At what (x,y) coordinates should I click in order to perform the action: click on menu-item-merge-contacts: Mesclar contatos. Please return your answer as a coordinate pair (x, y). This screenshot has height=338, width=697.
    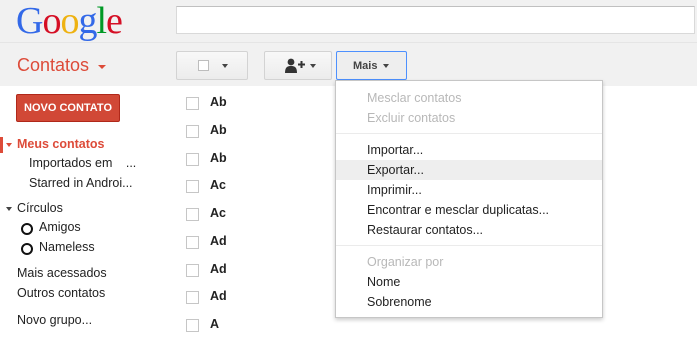
    Looking at the image, I should click on (414, 98).